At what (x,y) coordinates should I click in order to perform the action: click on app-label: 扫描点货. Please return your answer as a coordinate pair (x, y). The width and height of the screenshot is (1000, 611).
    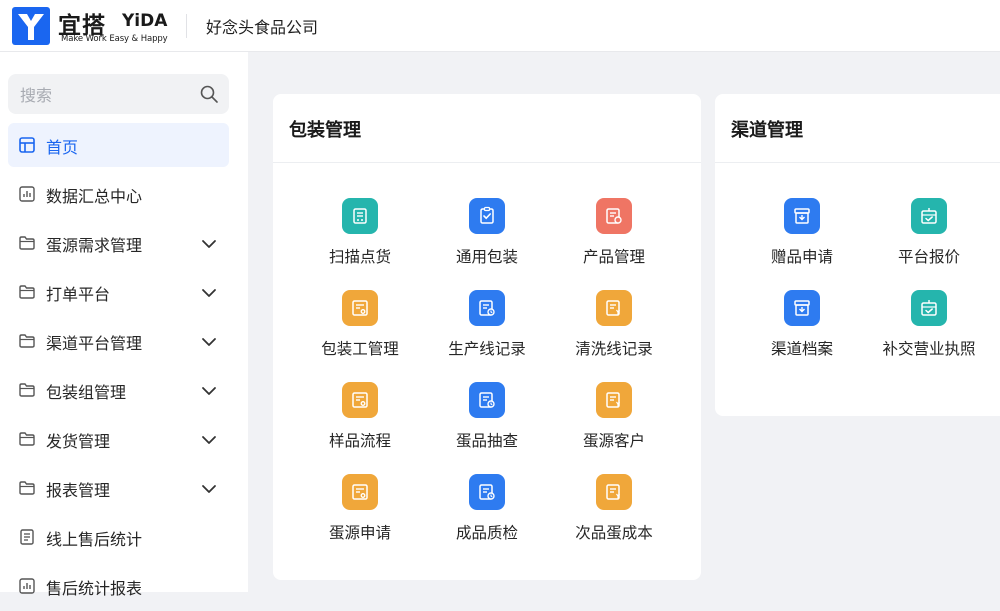
    Looking at the image, I should click on (359, 257).